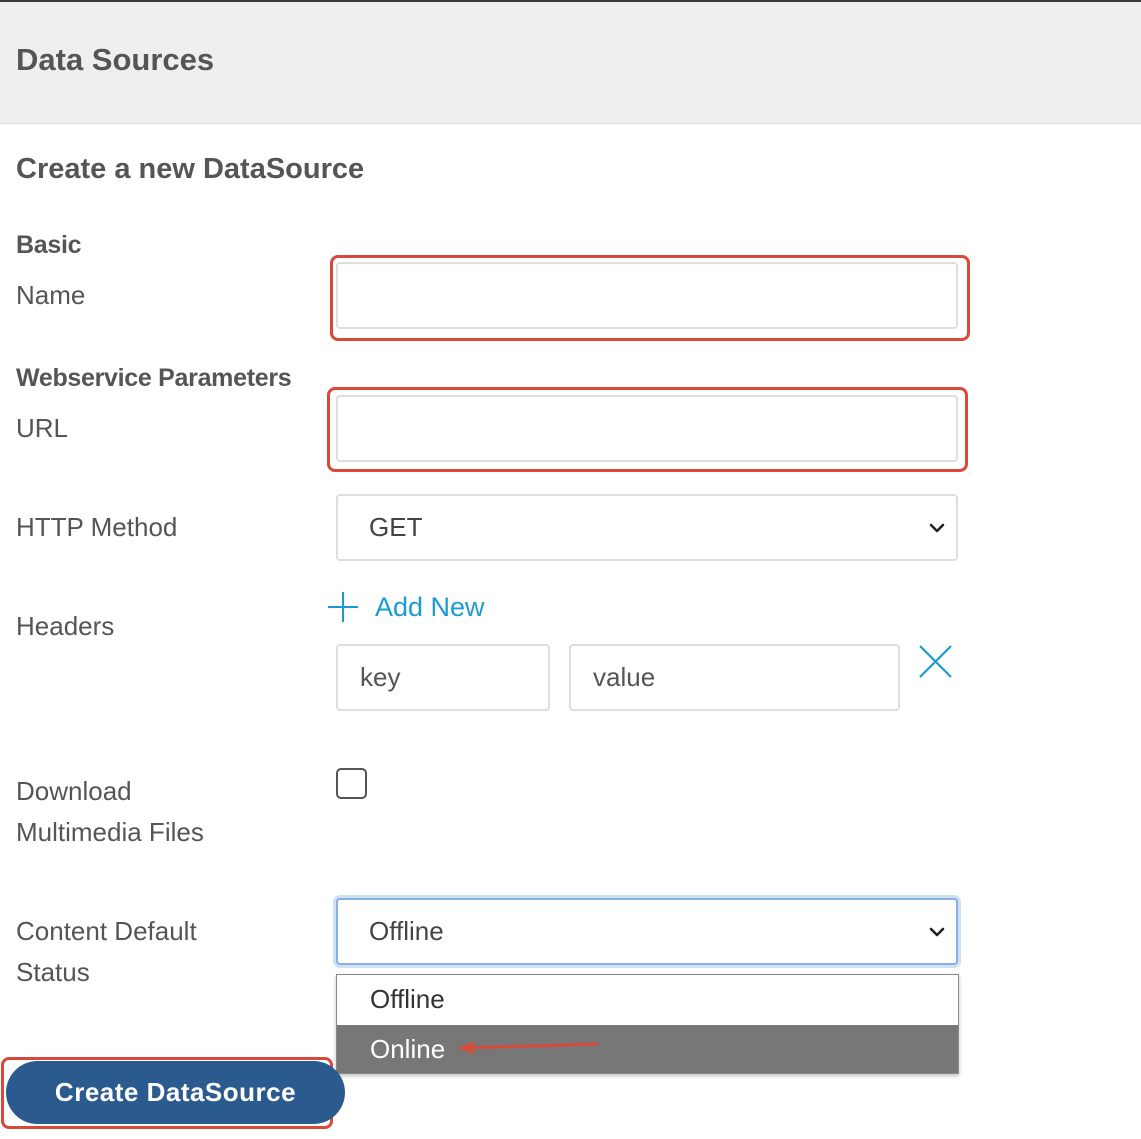 Image resolution: width=1141 pixels, height=1139 pixels. What do you see at coordinates (97, 527) in the screenshot?
I see `http-method-label: HTTP Method` at bounding box center [97, 527].